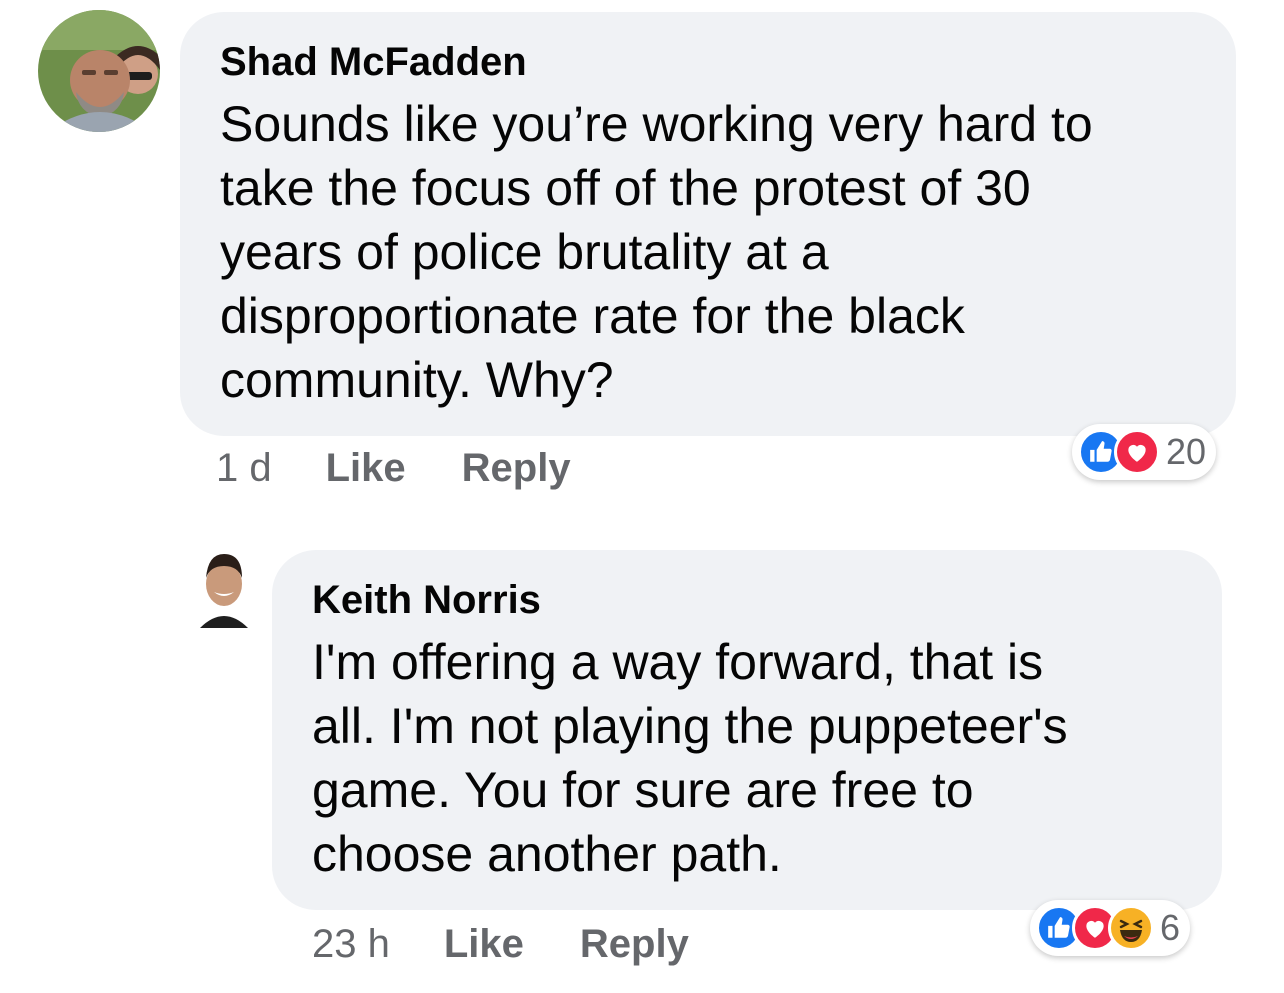 The width and height of the screenshot is (1284, 993). I want to click on comment-author: Keith Norris, so click(767, 600).